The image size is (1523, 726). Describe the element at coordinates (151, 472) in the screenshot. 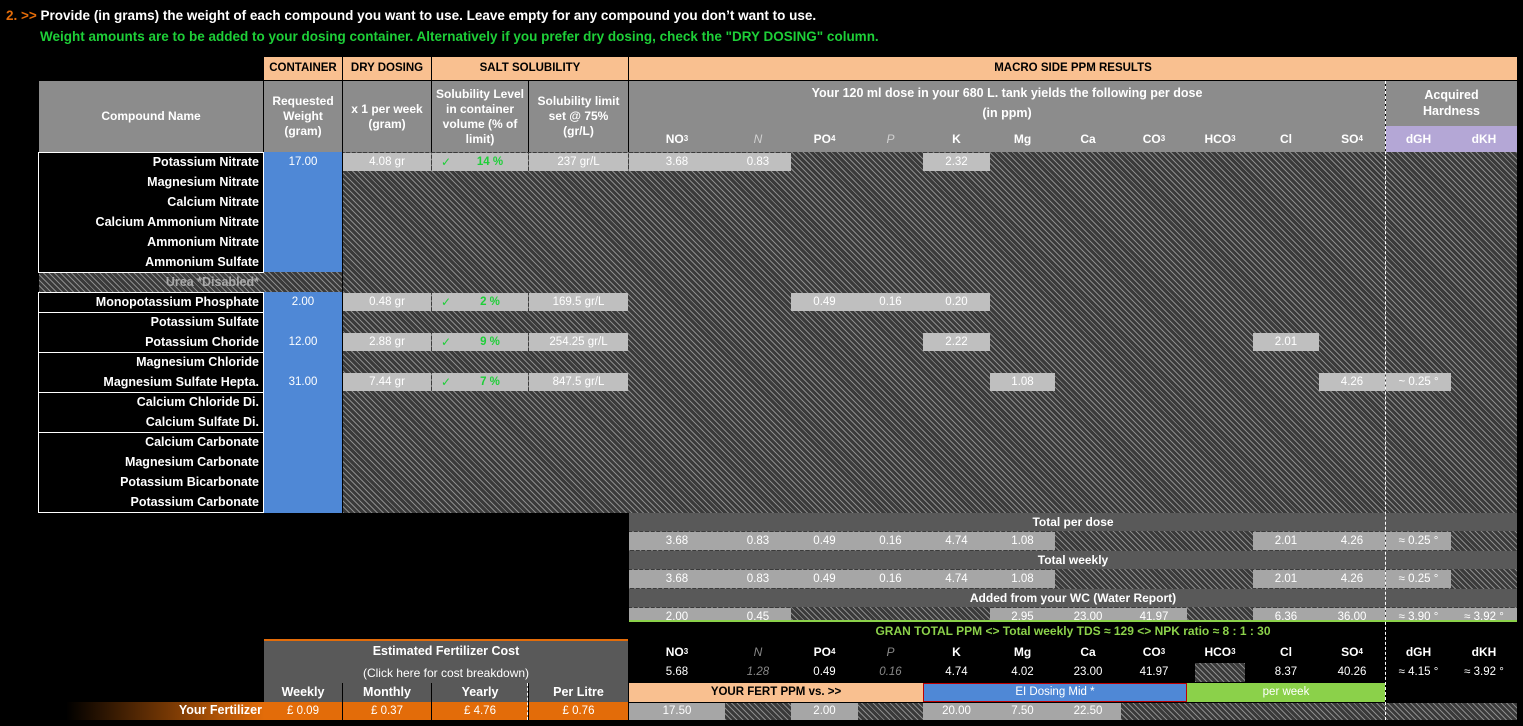

I see `carbonate-group` at that location.